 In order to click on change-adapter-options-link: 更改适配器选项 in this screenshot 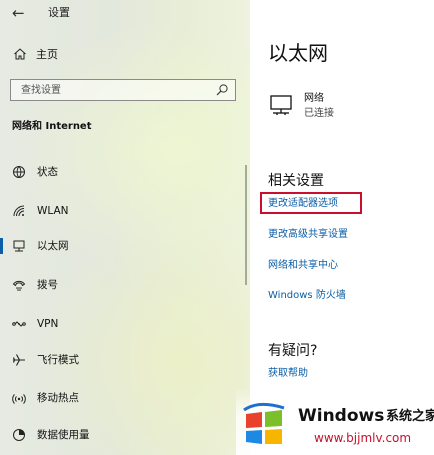, I will do `click(303, 204)`.